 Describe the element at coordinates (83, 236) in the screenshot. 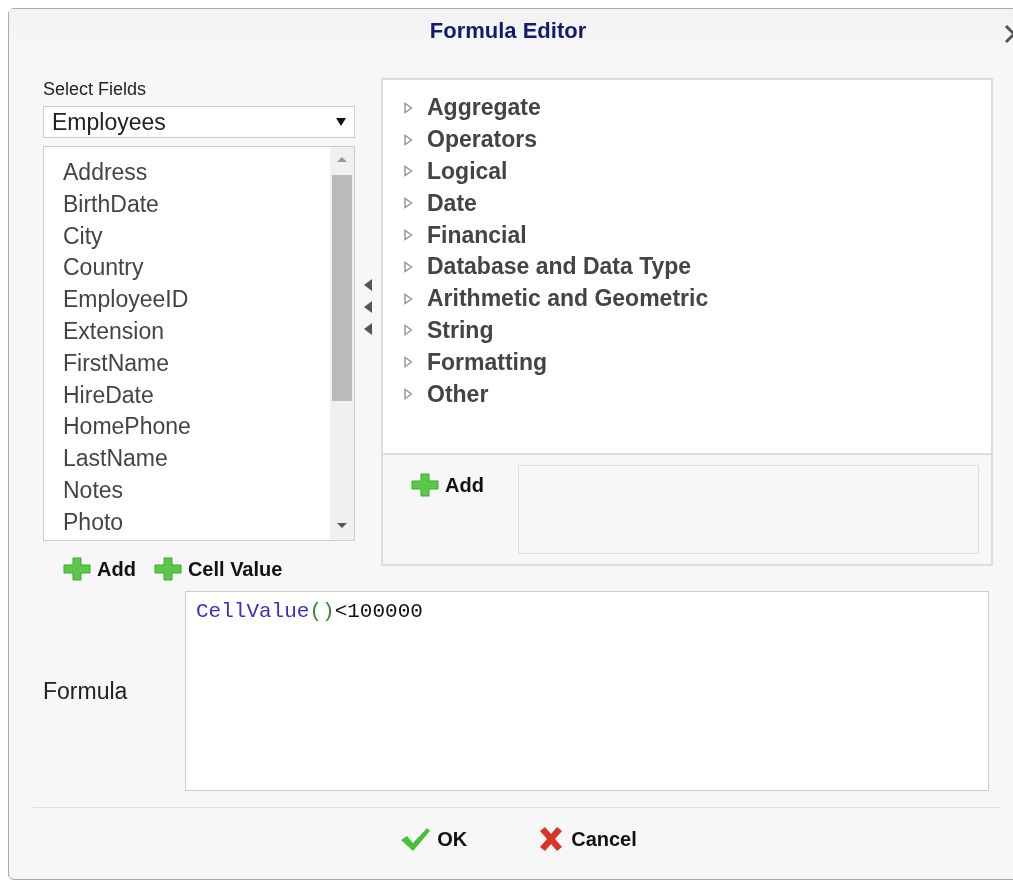

I see `field-item: City` at that location.